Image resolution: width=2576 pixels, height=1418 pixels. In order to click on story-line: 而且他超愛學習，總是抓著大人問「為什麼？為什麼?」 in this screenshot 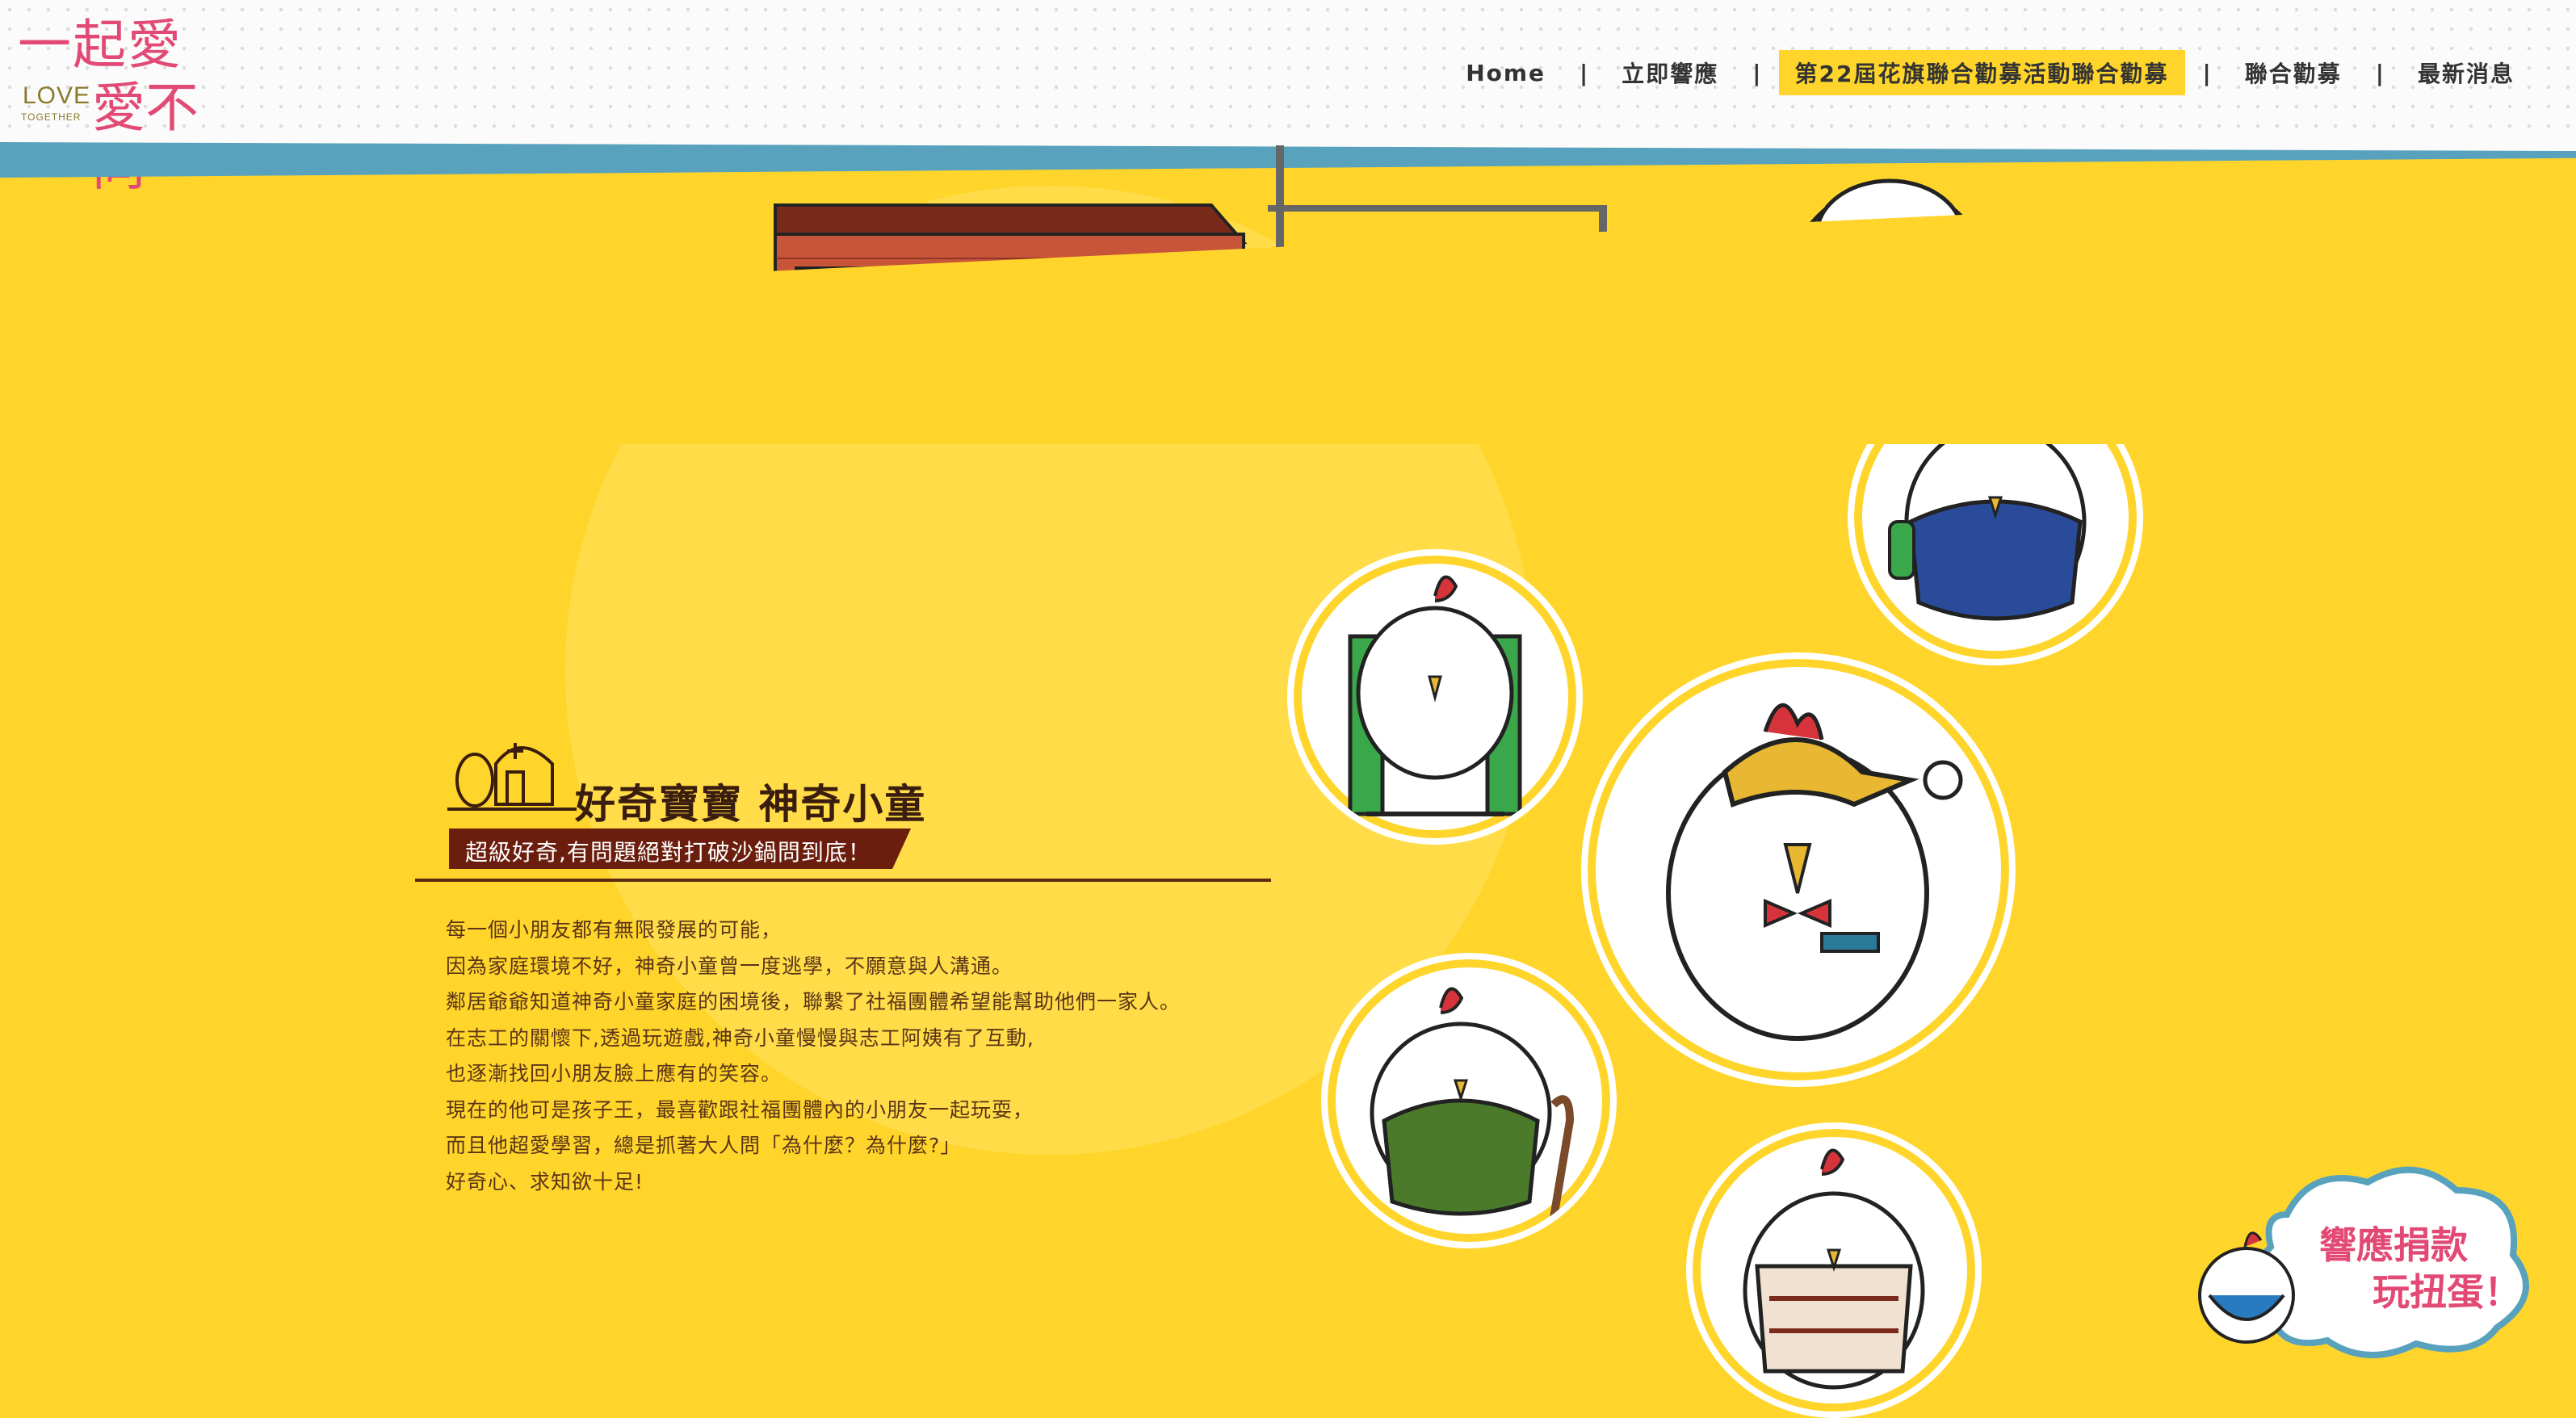, I will do `click(704, 1145)`.